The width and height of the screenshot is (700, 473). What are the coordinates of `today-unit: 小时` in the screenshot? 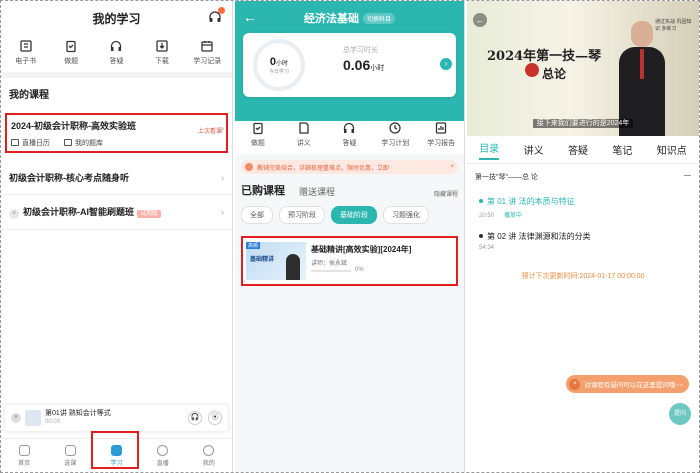 It's located at (282, 64).